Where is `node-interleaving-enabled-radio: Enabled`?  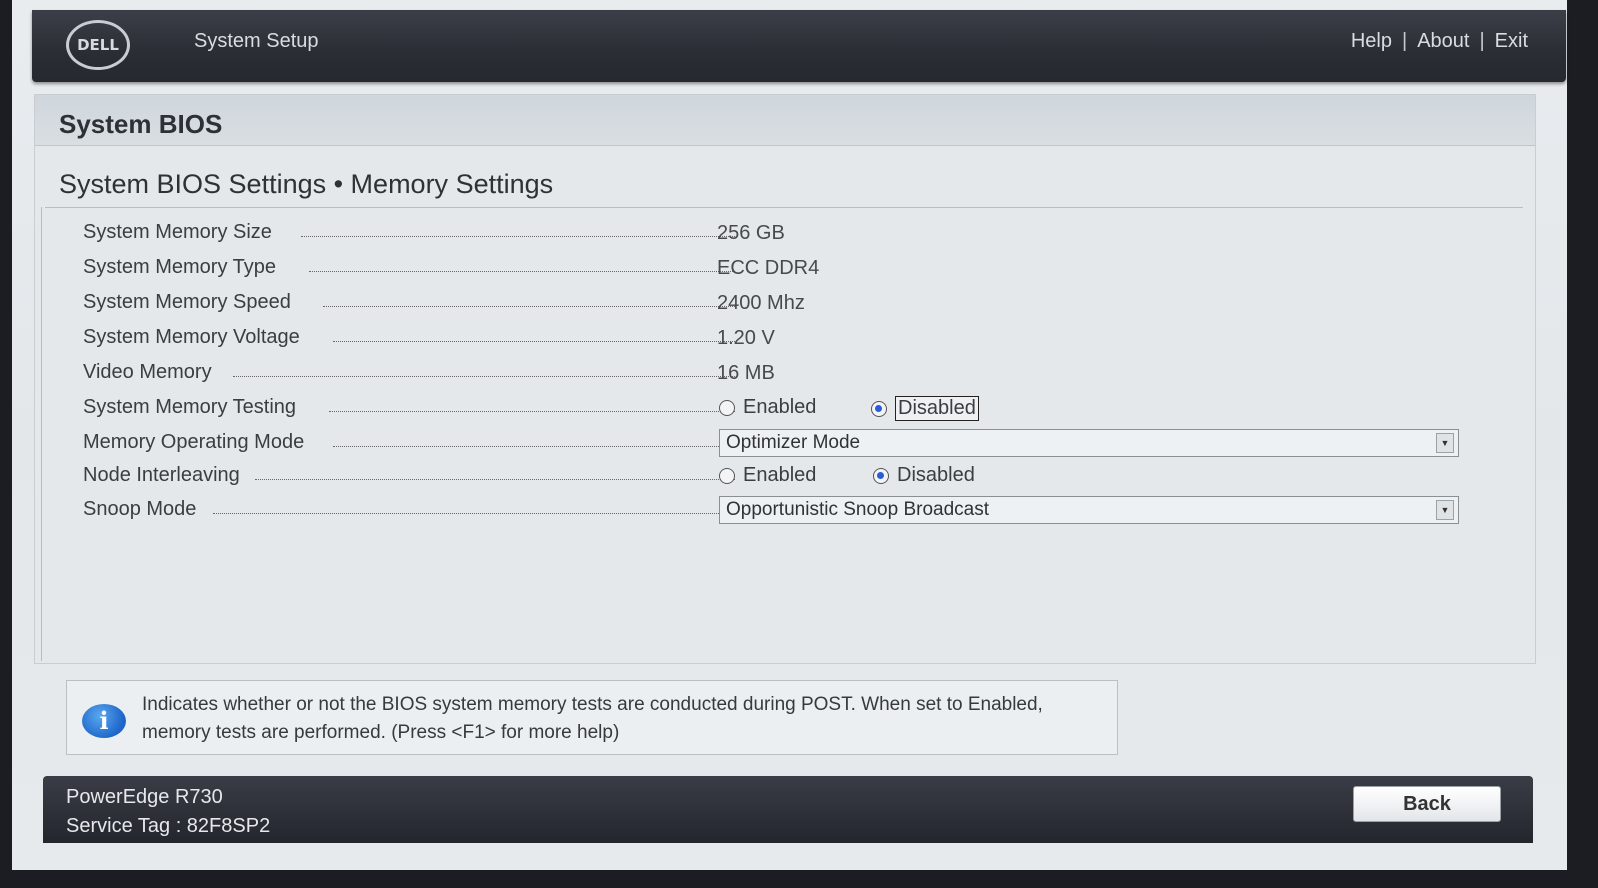
node-interleaving-enabled-radio: Enabled is located at coordinates (767, 475).